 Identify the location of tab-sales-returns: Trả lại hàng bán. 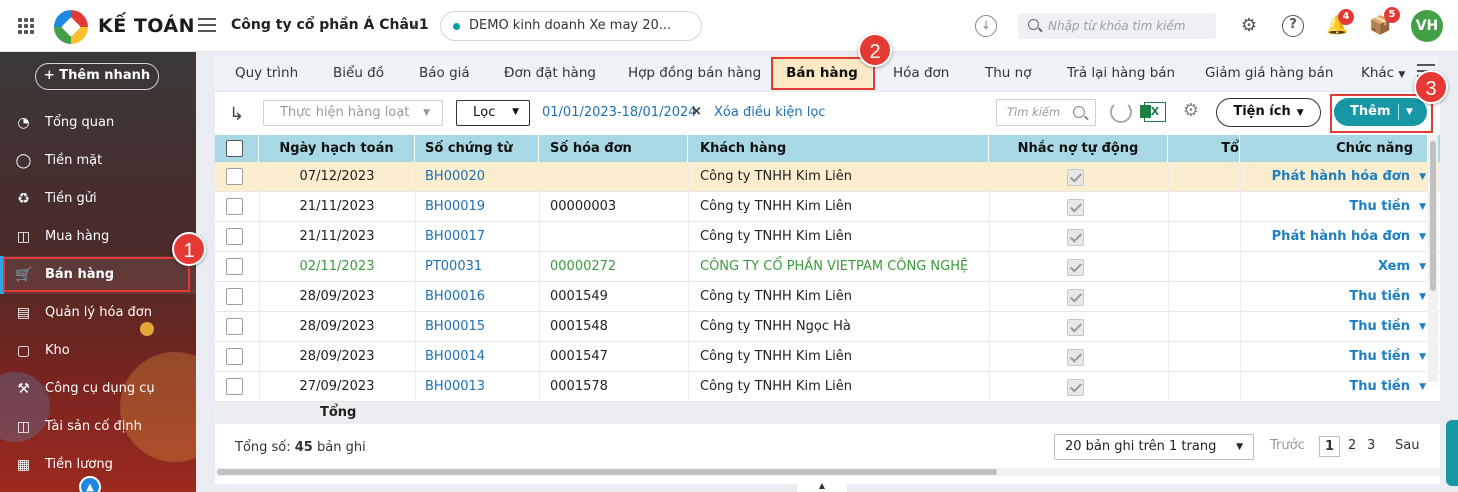
(1121, 73).